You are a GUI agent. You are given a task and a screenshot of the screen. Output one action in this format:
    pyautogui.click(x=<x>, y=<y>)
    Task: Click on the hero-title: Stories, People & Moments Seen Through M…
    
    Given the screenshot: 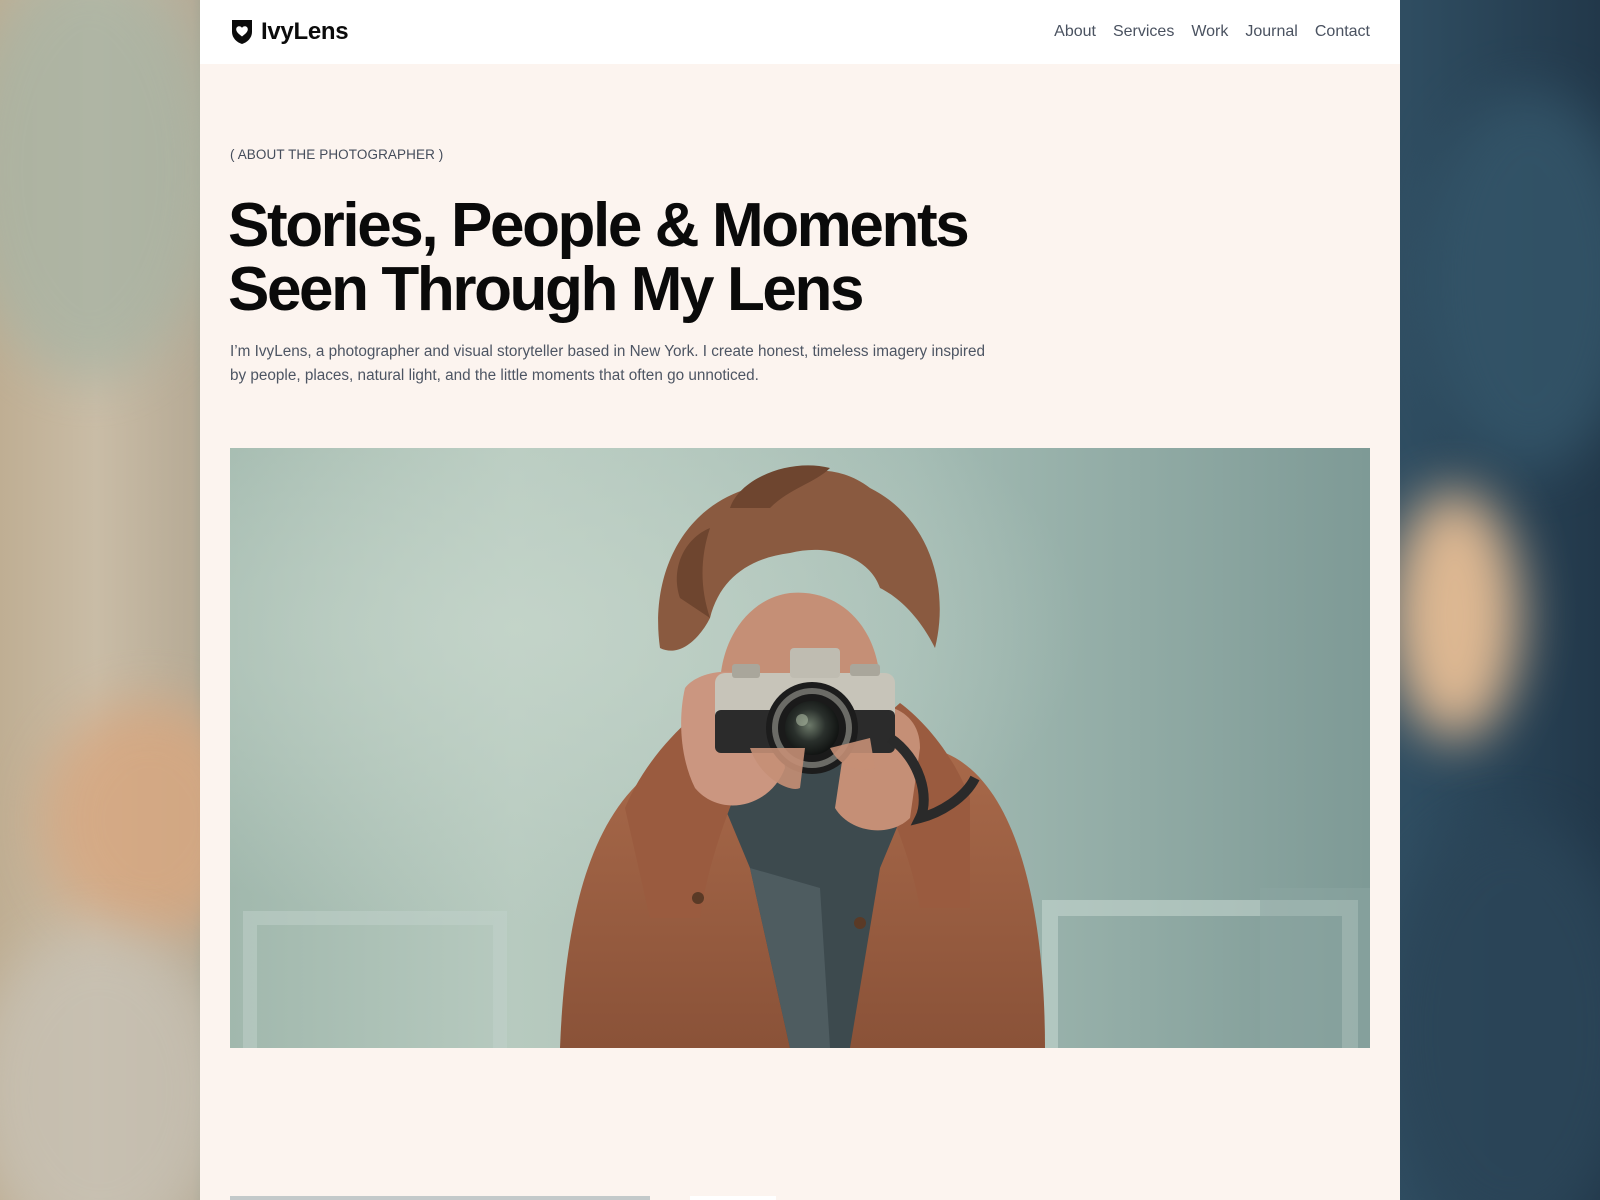 What is the action you would take?
    pyautogui.click(x=678, y=258)
    